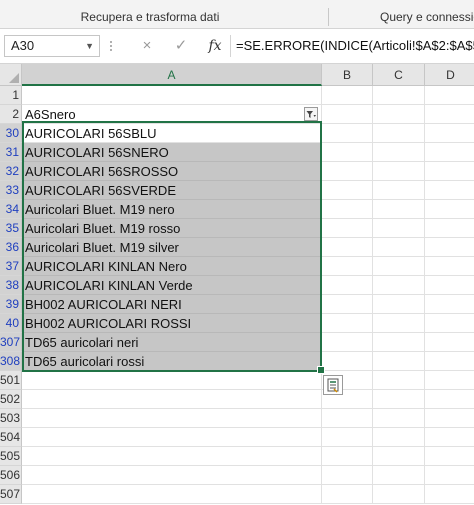 Image resolution: width=474 pixels, height=505 pixels. Describe the element at coordinates (172, 133) in the screenshot. I see `cell-a: AURICOLARI 56SBLU` at that location.